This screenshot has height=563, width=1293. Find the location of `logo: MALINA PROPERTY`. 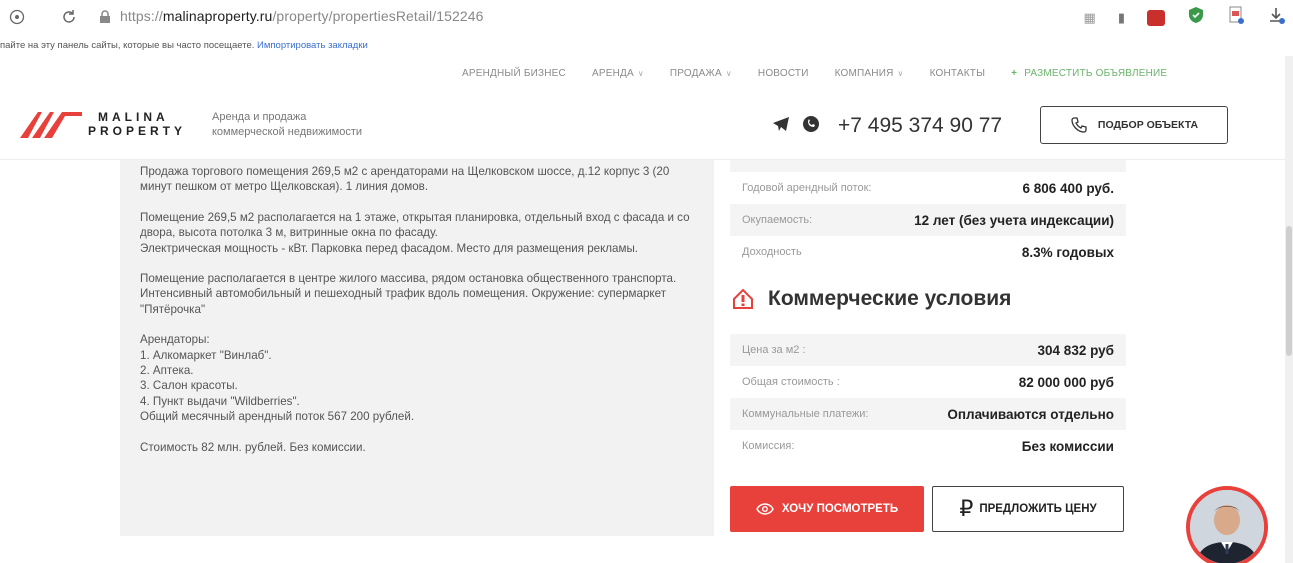

logo: MALINA PROPERTY is located at coordinates (102, 124).